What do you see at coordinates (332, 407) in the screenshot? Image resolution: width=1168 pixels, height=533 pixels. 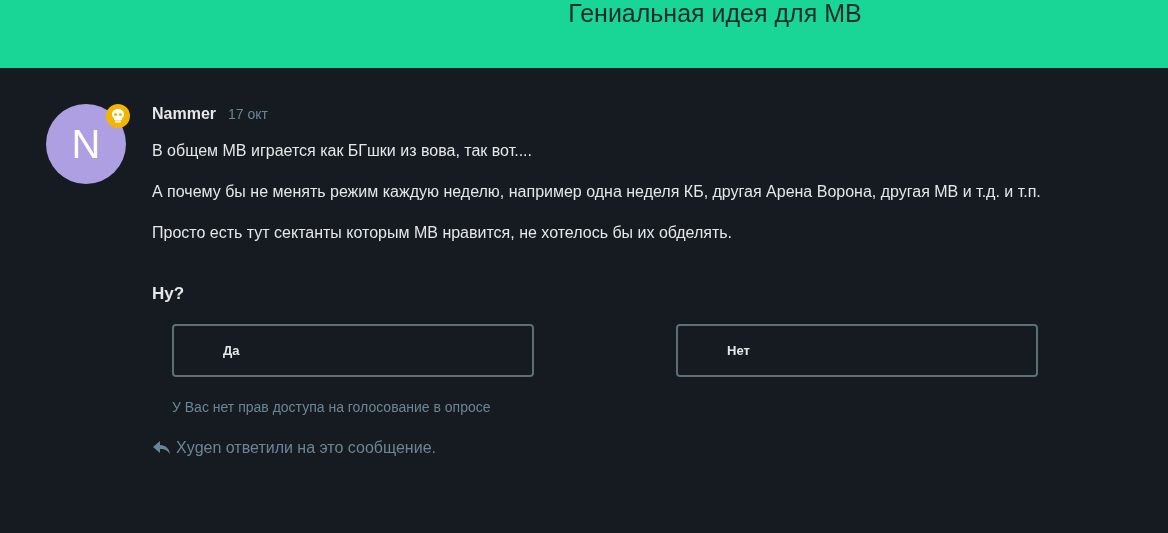 I see `poll-permission-note: У Вас нет прав доступа на голосование в опросе` at bounding box center [332, 407].